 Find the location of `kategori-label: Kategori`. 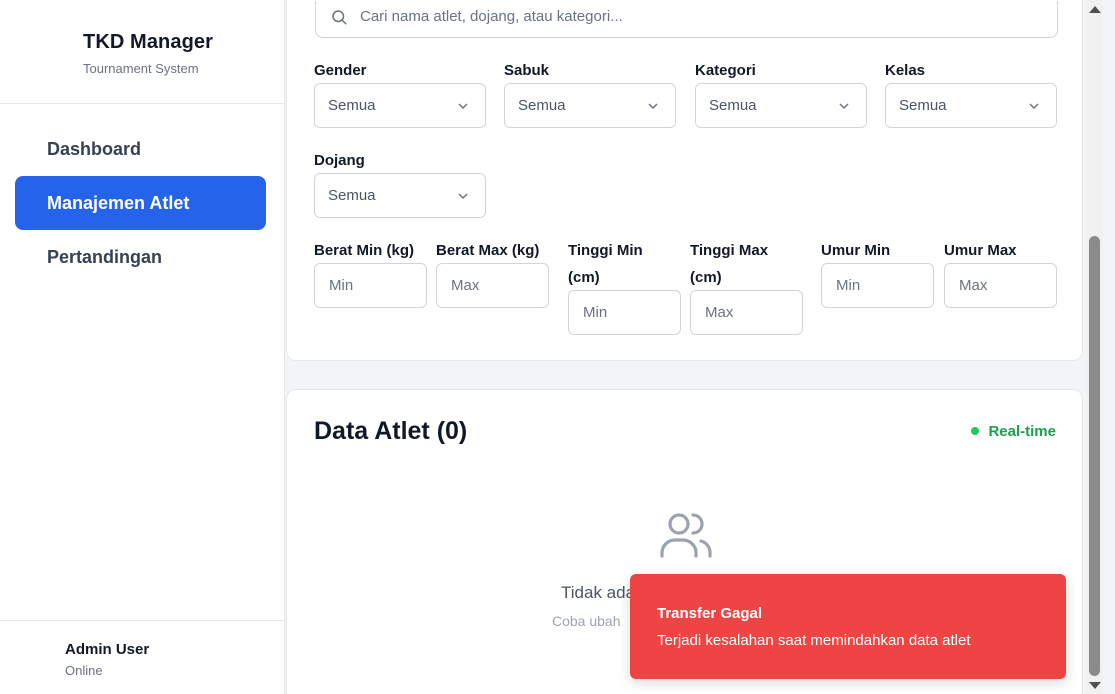

kategori-label: Kategori is located at coordinates (725, 70).